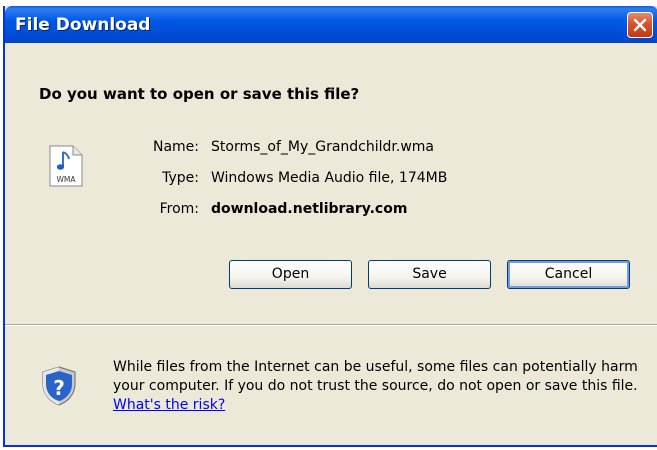  Describe the element at coordinates (323, 147) in the screenshot. I see `file-name: Storms_of_My_Grandchildr.wma` at that location.